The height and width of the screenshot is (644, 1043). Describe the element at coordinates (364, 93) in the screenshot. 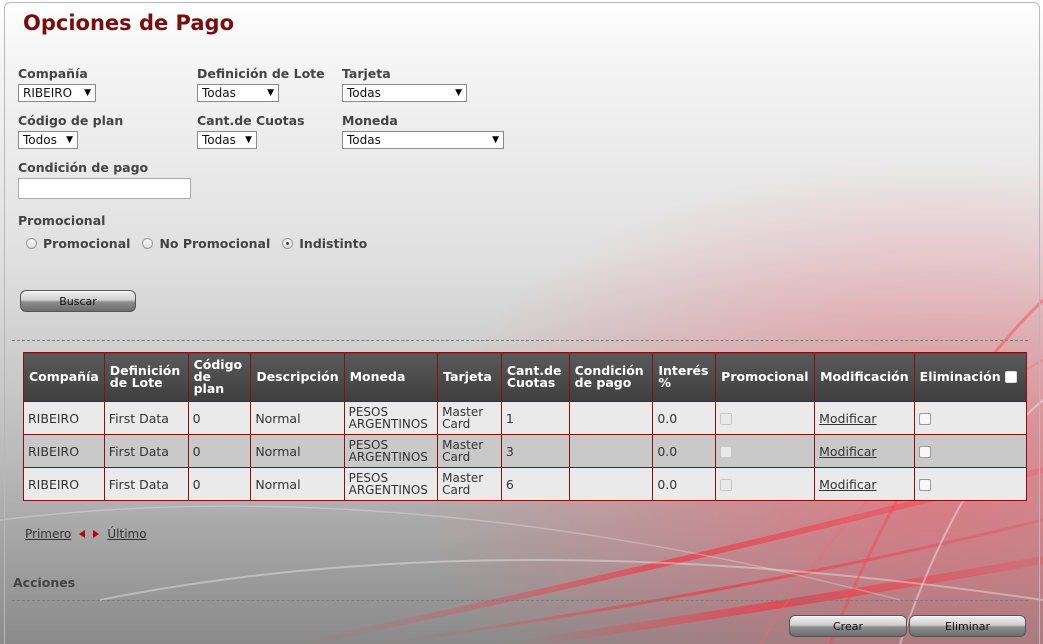

I see `tarjeta-value: Todas` at that location.